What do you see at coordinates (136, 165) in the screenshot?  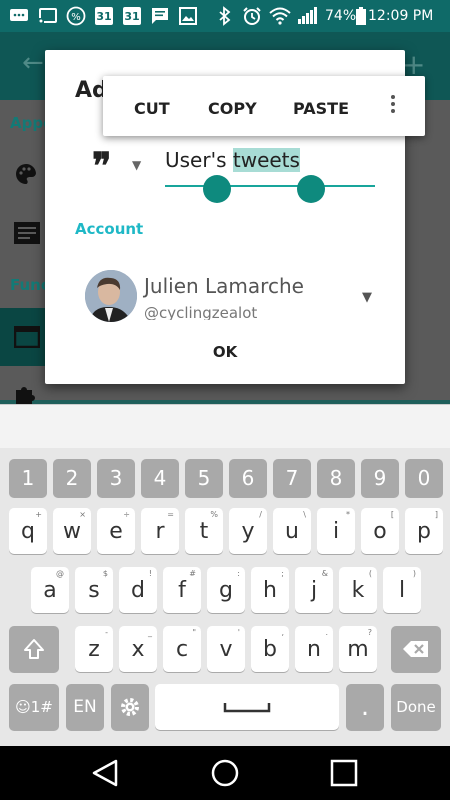 I see `dropdown-arrow-icon: ▼` at bounding box center [136, 165].